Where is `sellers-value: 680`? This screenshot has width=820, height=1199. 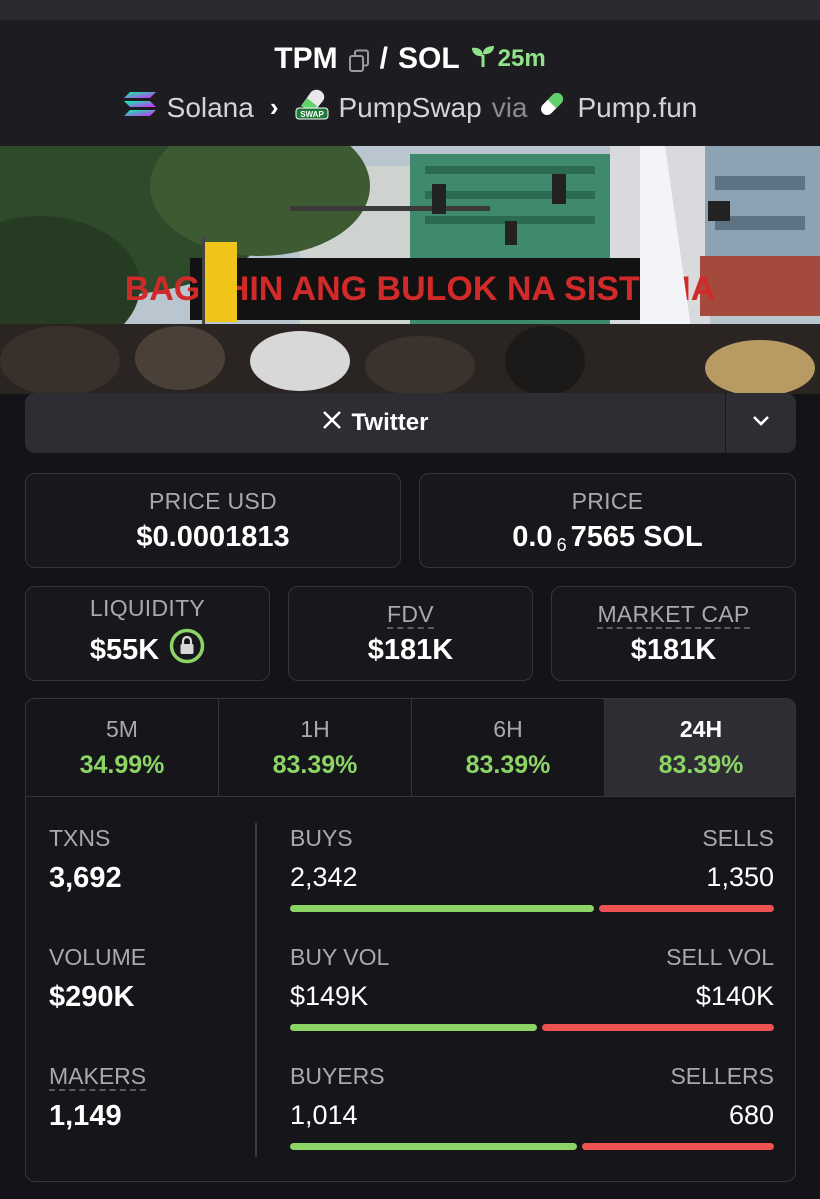 sellers-value: 680 is located at coordinates (751, 1115).